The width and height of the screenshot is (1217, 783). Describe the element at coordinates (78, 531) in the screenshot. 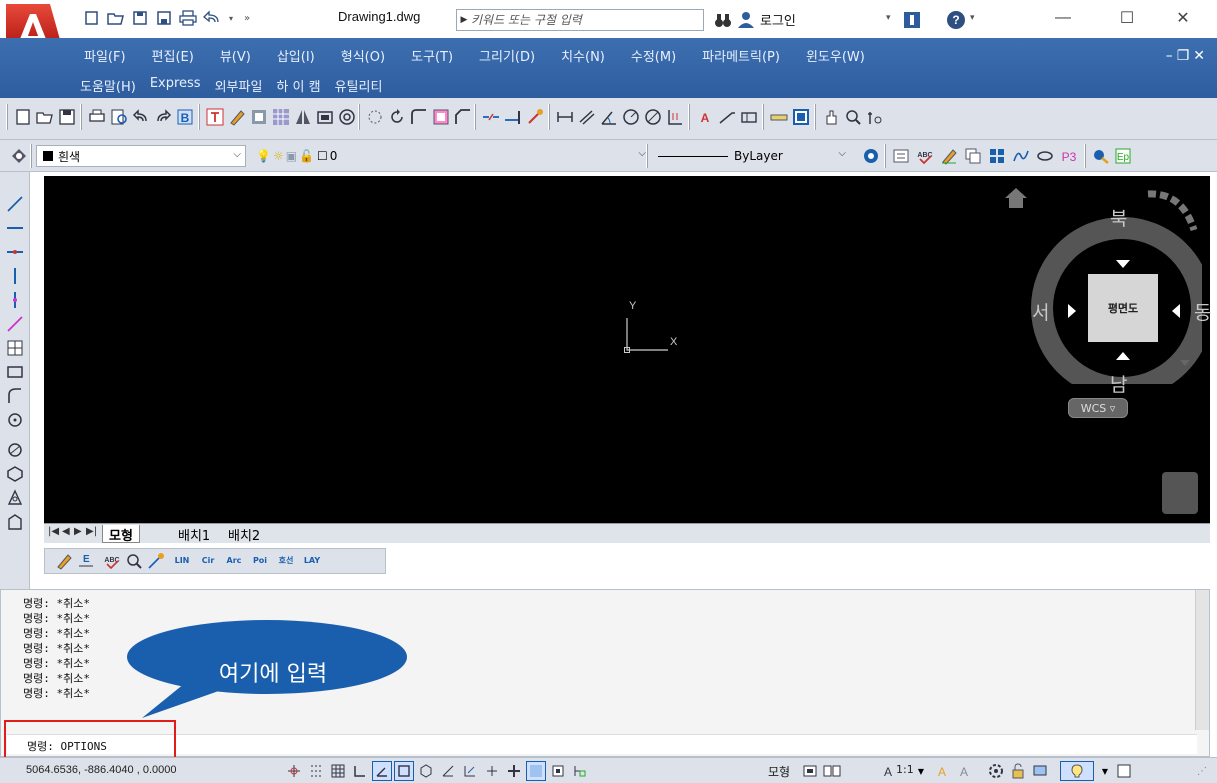

I see `next-tab-icon: ▶` at that location.